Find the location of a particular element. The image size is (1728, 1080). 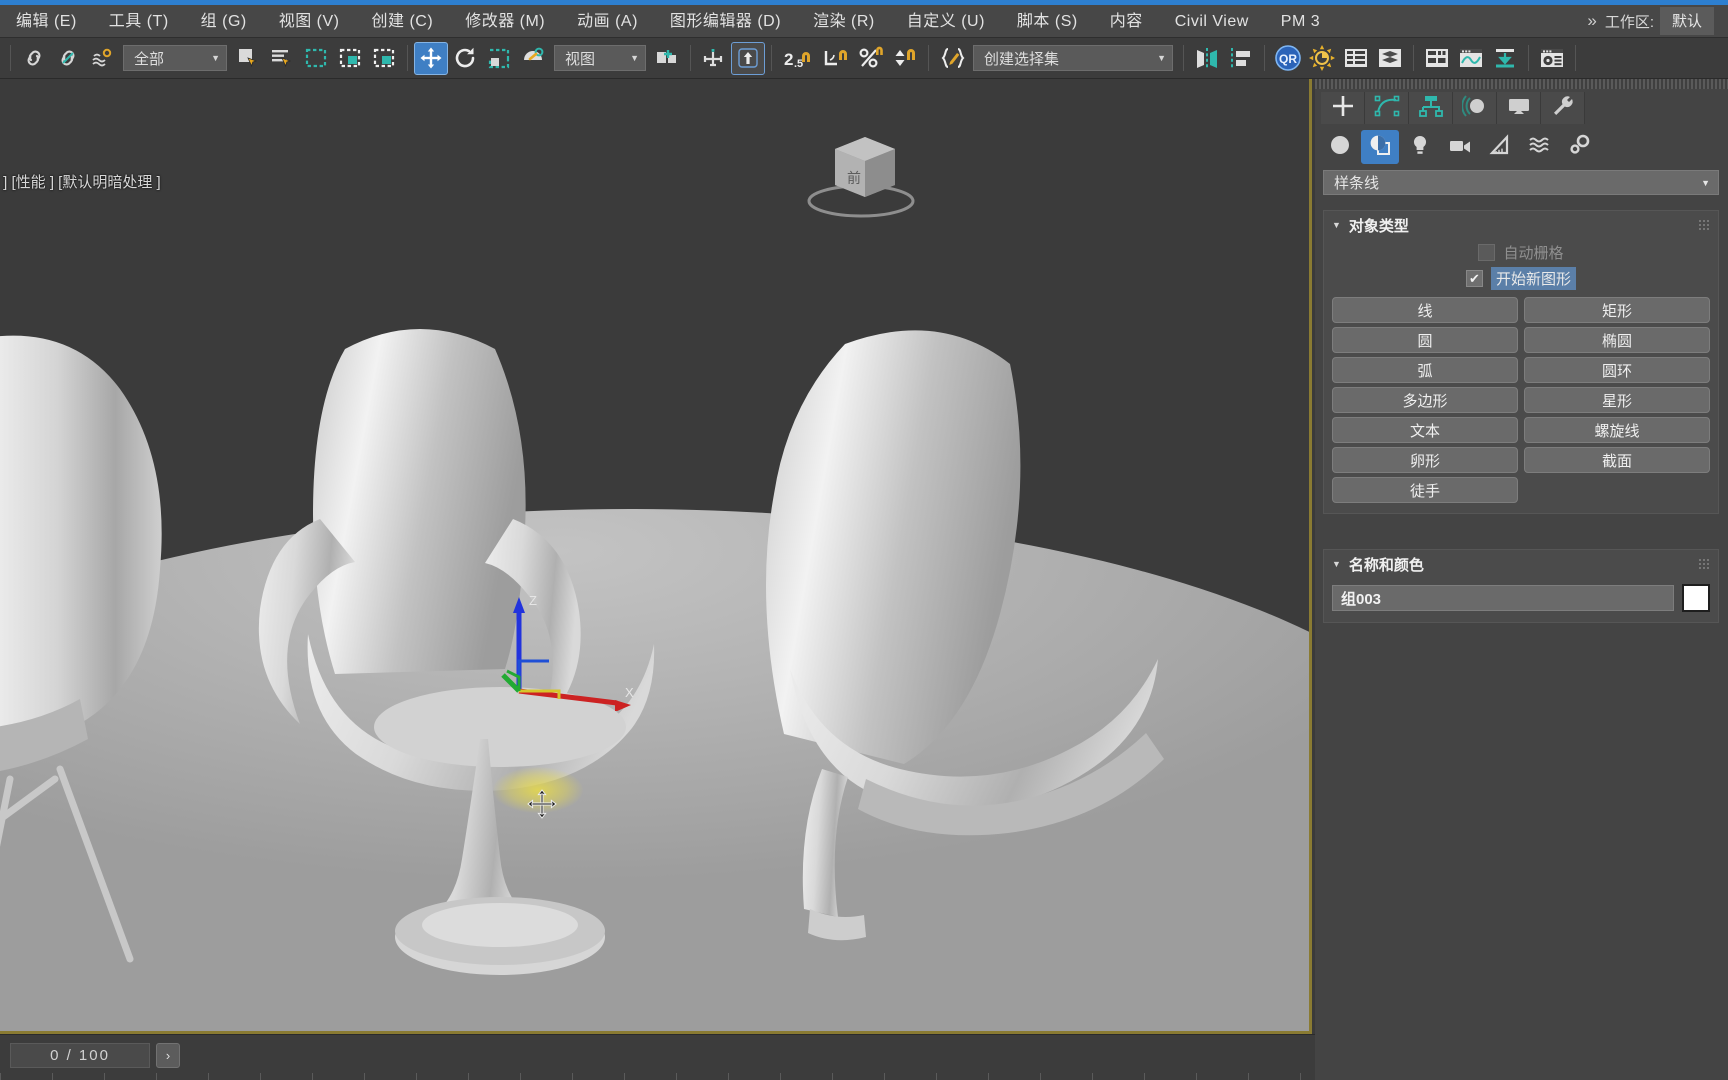

menu-views: 视图 (V) is located at coordinates (309, 21).